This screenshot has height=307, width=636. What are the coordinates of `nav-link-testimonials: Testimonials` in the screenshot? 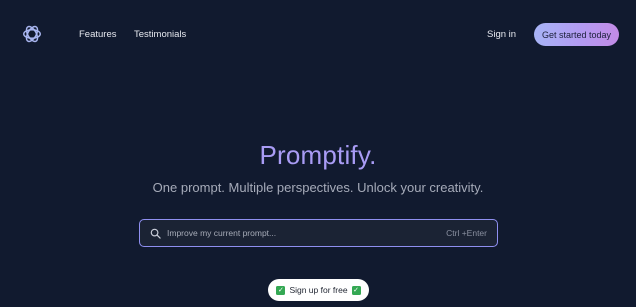 It's located at (160, 34).